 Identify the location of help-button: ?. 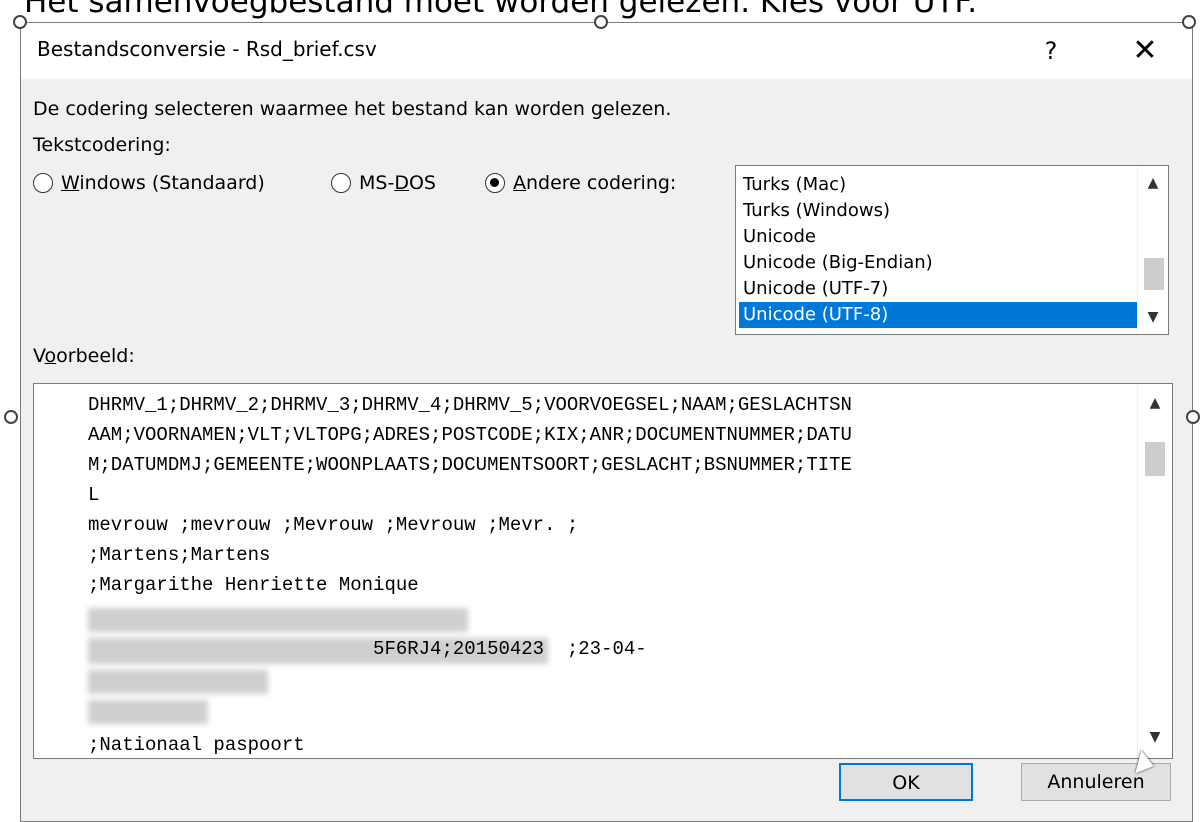
(1051, 51).